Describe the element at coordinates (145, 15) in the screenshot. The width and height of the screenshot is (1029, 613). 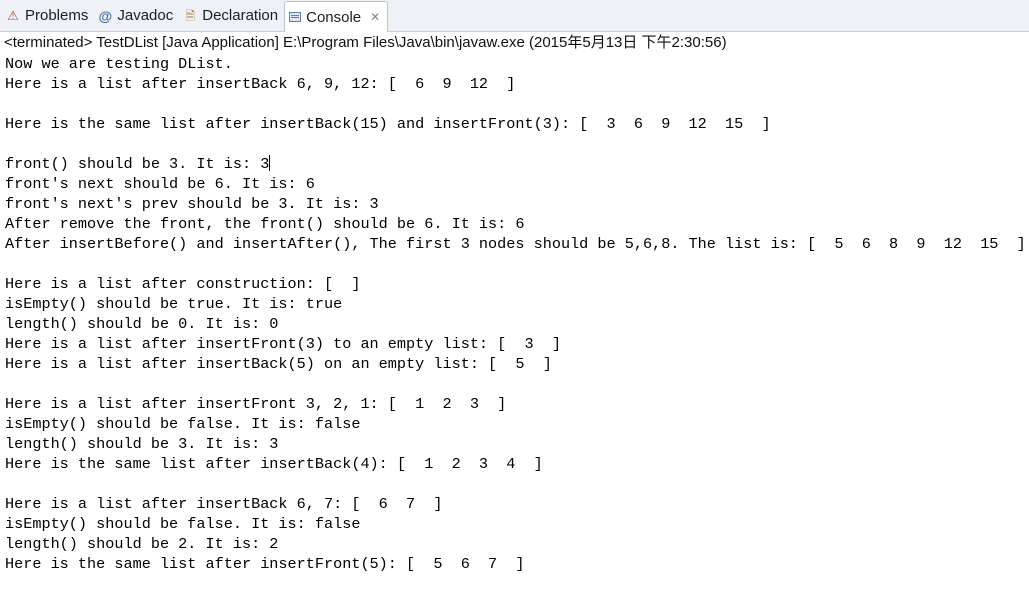
I see `tab-javadoc-label: Javadoc` at that location.